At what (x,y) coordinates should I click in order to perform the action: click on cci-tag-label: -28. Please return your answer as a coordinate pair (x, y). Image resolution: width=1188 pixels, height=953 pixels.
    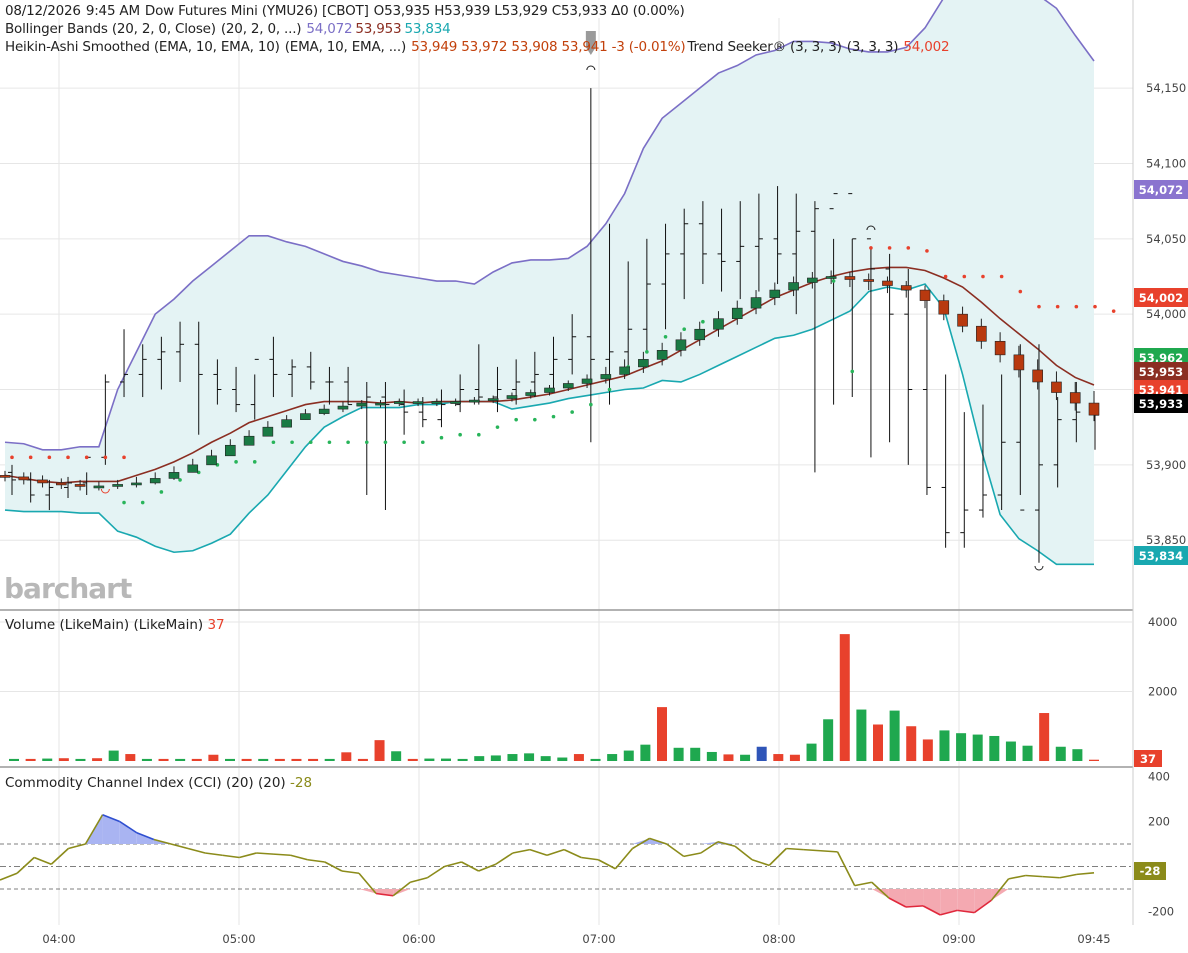
    Looking at the image, I should click on (1150, 871).